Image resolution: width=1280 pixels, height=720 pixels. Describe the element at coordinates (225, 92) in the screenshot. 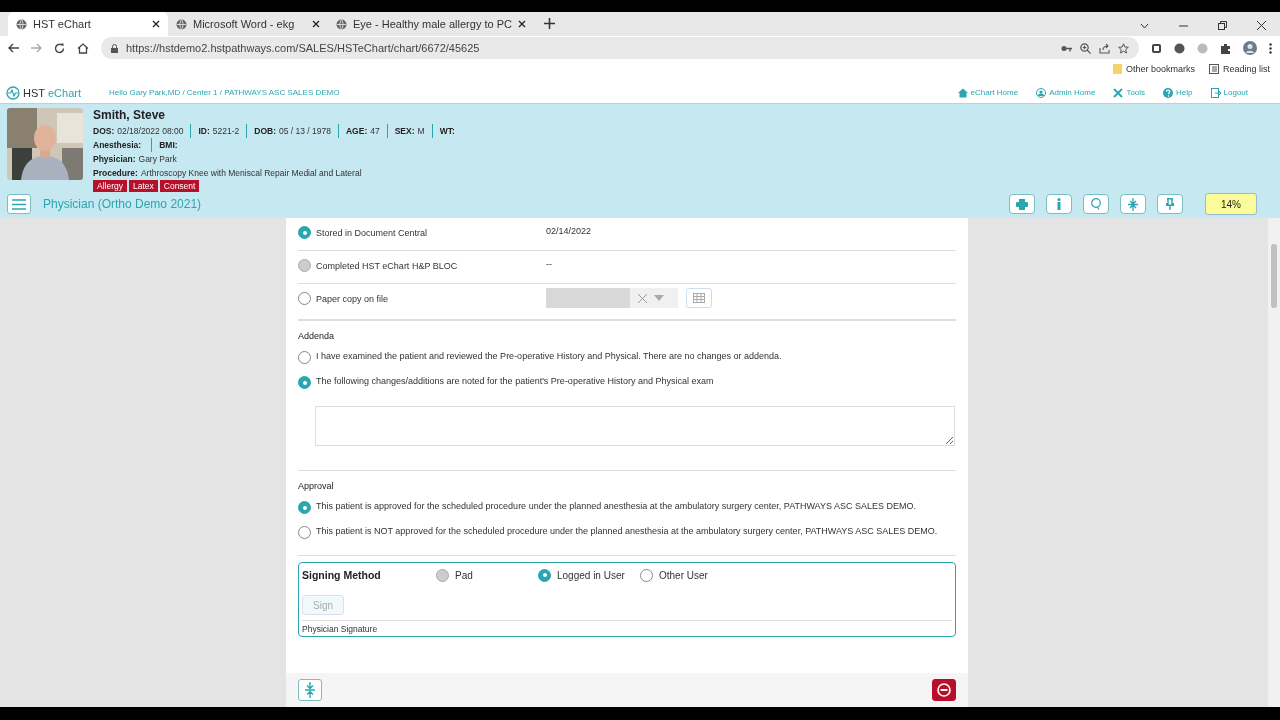

I see `greeting-text: Hello Gary Park,MD / Center 1 / PATHWAYS ASC SALES DEMO` at that location.